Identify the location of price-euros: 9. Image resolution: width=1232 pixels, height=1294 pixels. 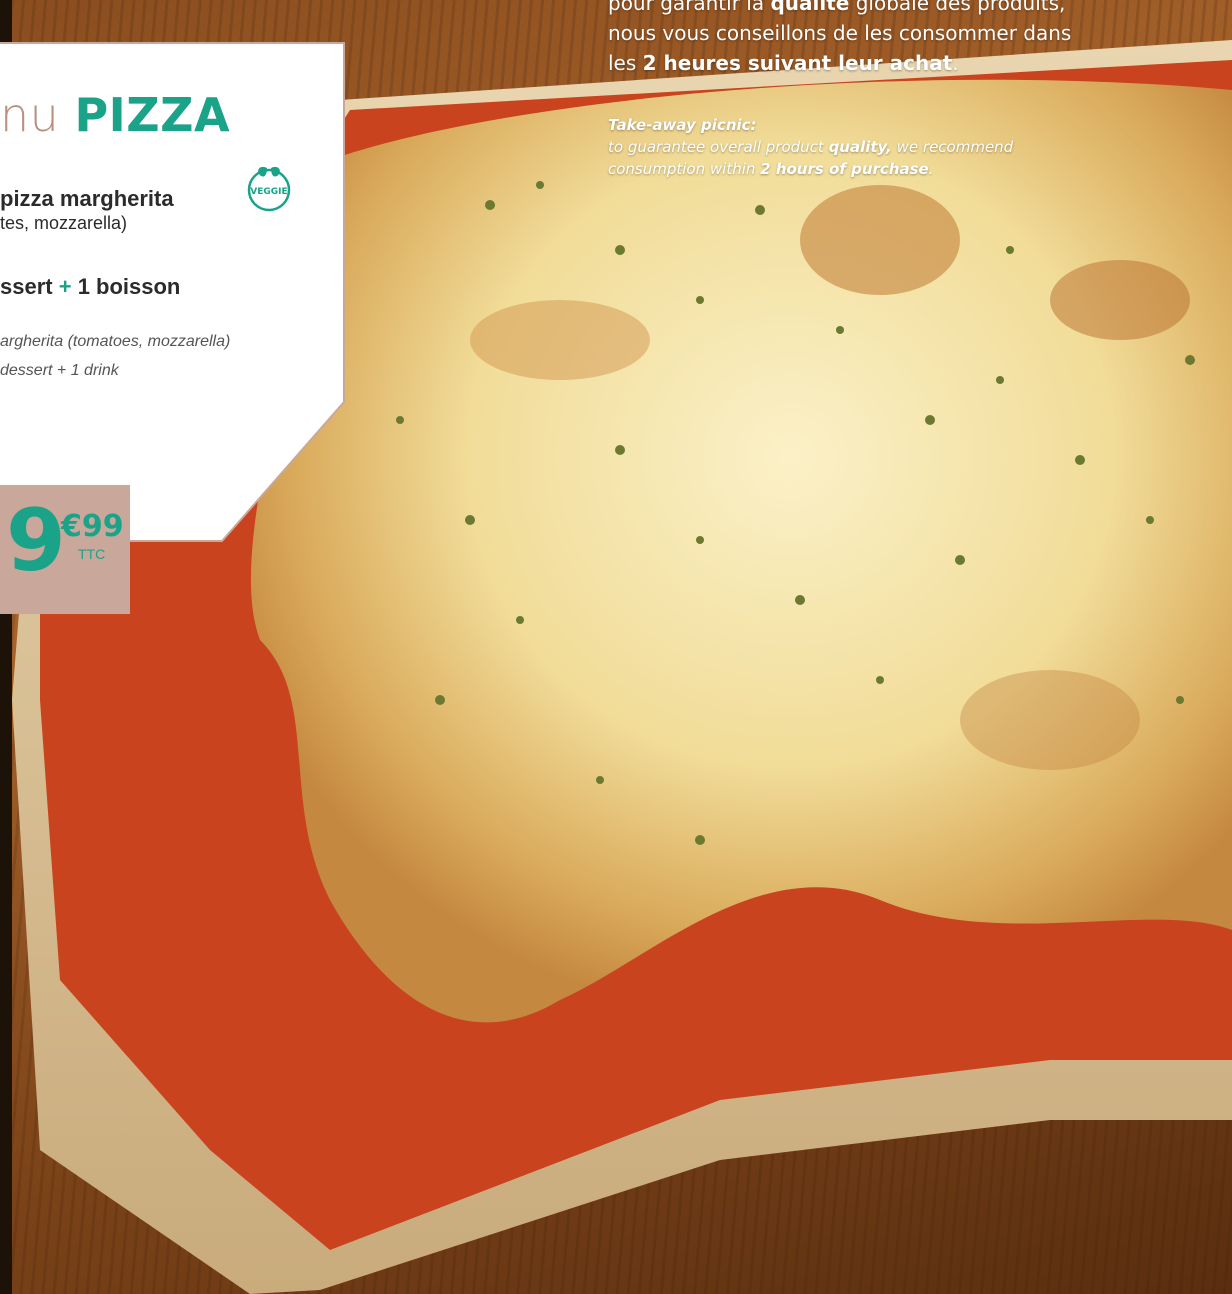
(36, 541).